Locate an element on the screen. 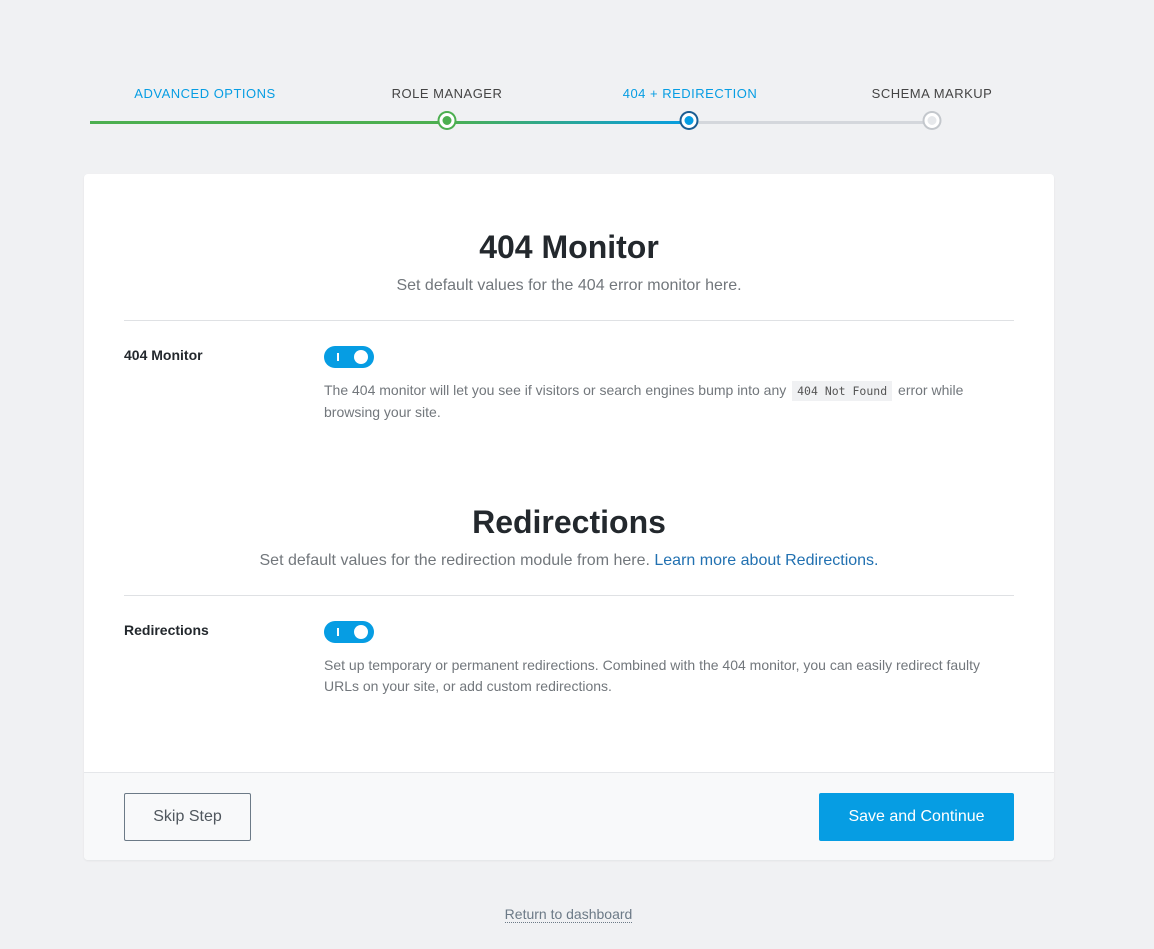  skip-step-button: Skip Step is located at coordinates (187, 817).